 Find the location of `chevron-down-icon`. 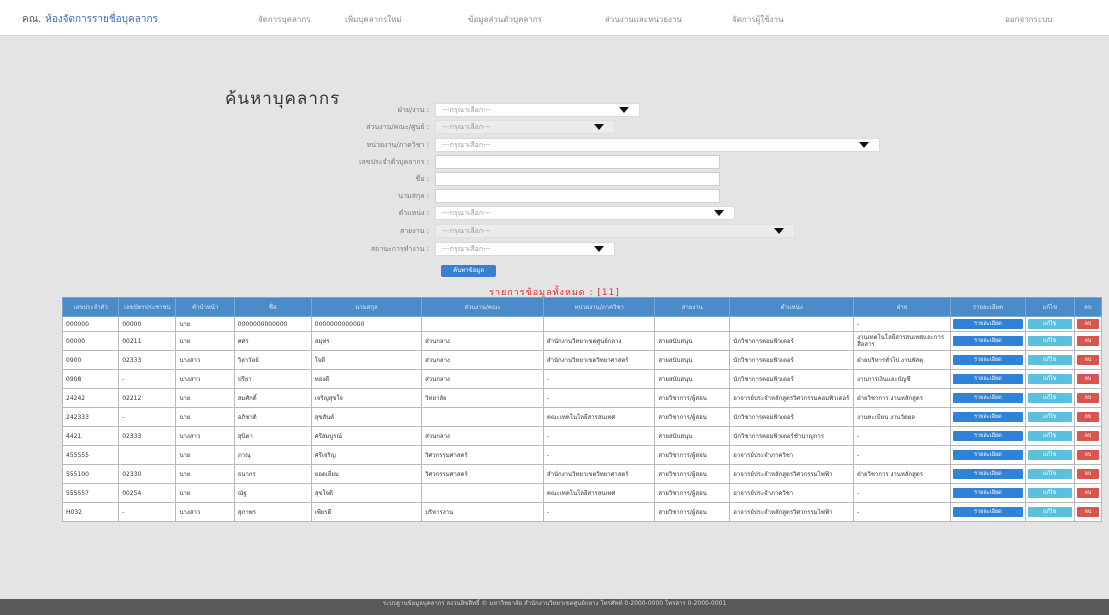

chevron-down-icon is located at coordinates (719, 213).